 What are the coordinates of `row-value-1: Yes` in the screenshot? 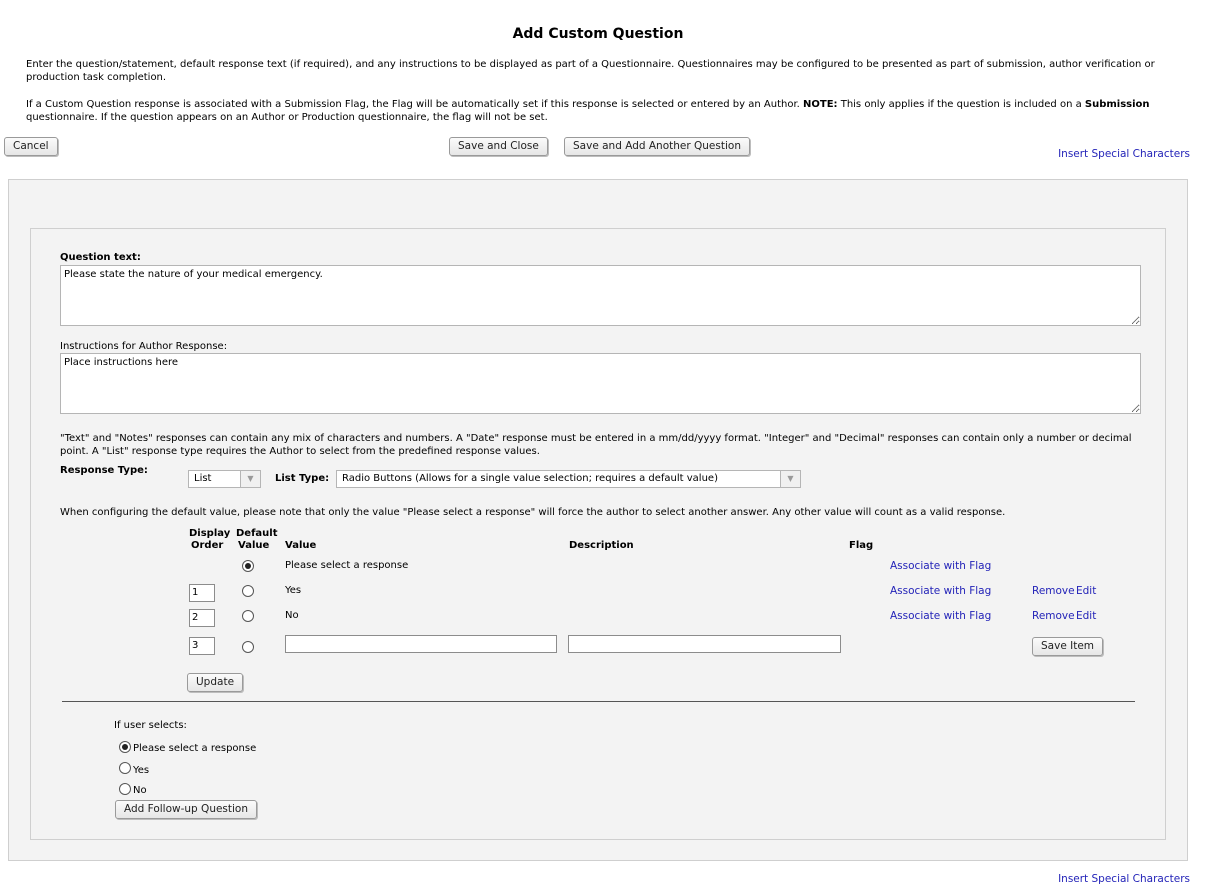 It's located at (293, 590).